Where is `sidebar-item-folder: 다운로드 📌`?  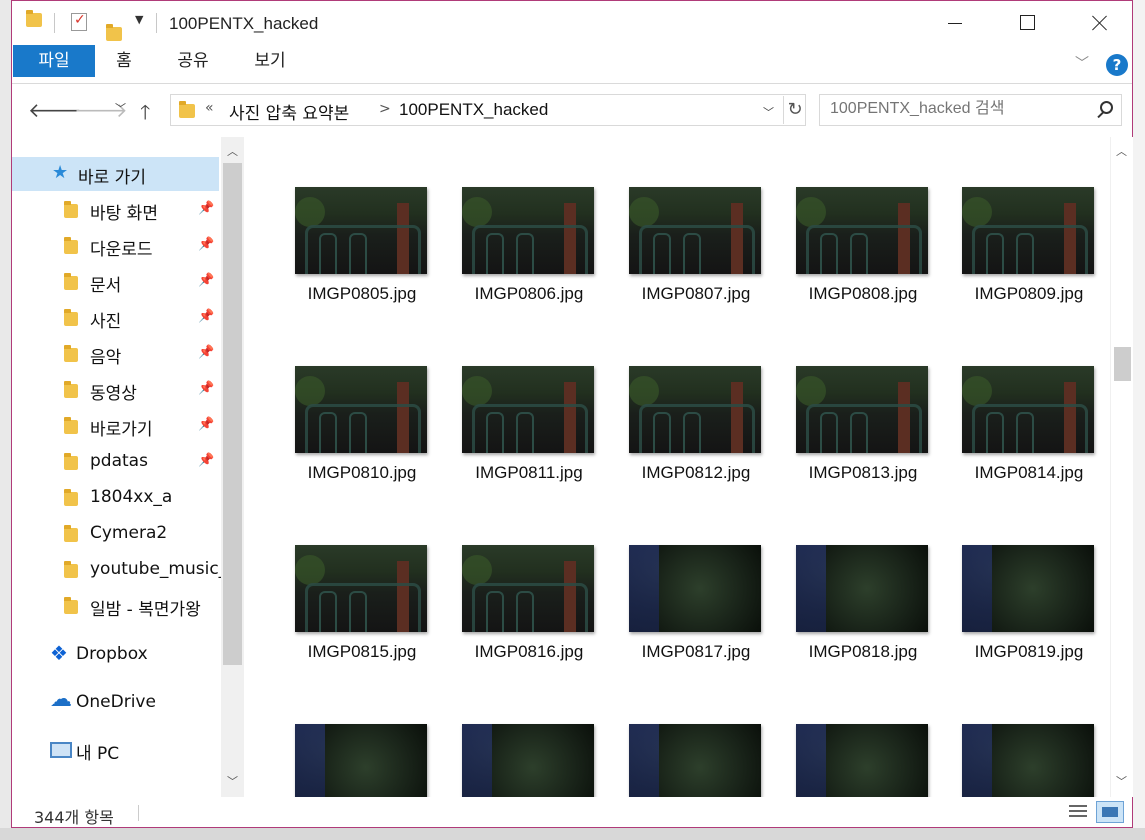
sidebar-item-folder: 다운로드 📌 is located at coordinates (115, 246).